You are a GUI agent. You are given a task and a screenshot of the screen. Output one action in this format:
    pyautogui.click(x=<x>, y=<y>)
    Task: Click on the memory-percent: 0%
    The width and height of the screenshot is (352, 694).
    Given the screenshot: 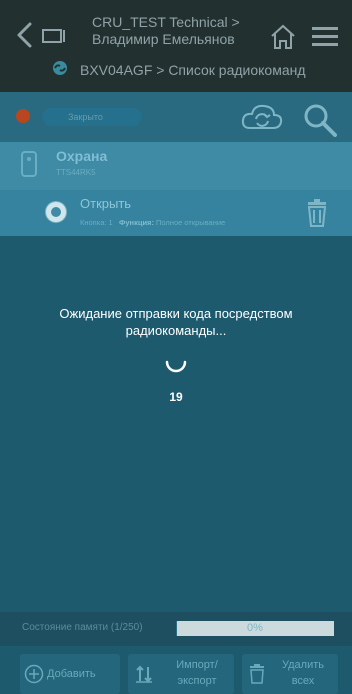 What is the action you would take?
    pyautogui.click(x=255, y=628)
    